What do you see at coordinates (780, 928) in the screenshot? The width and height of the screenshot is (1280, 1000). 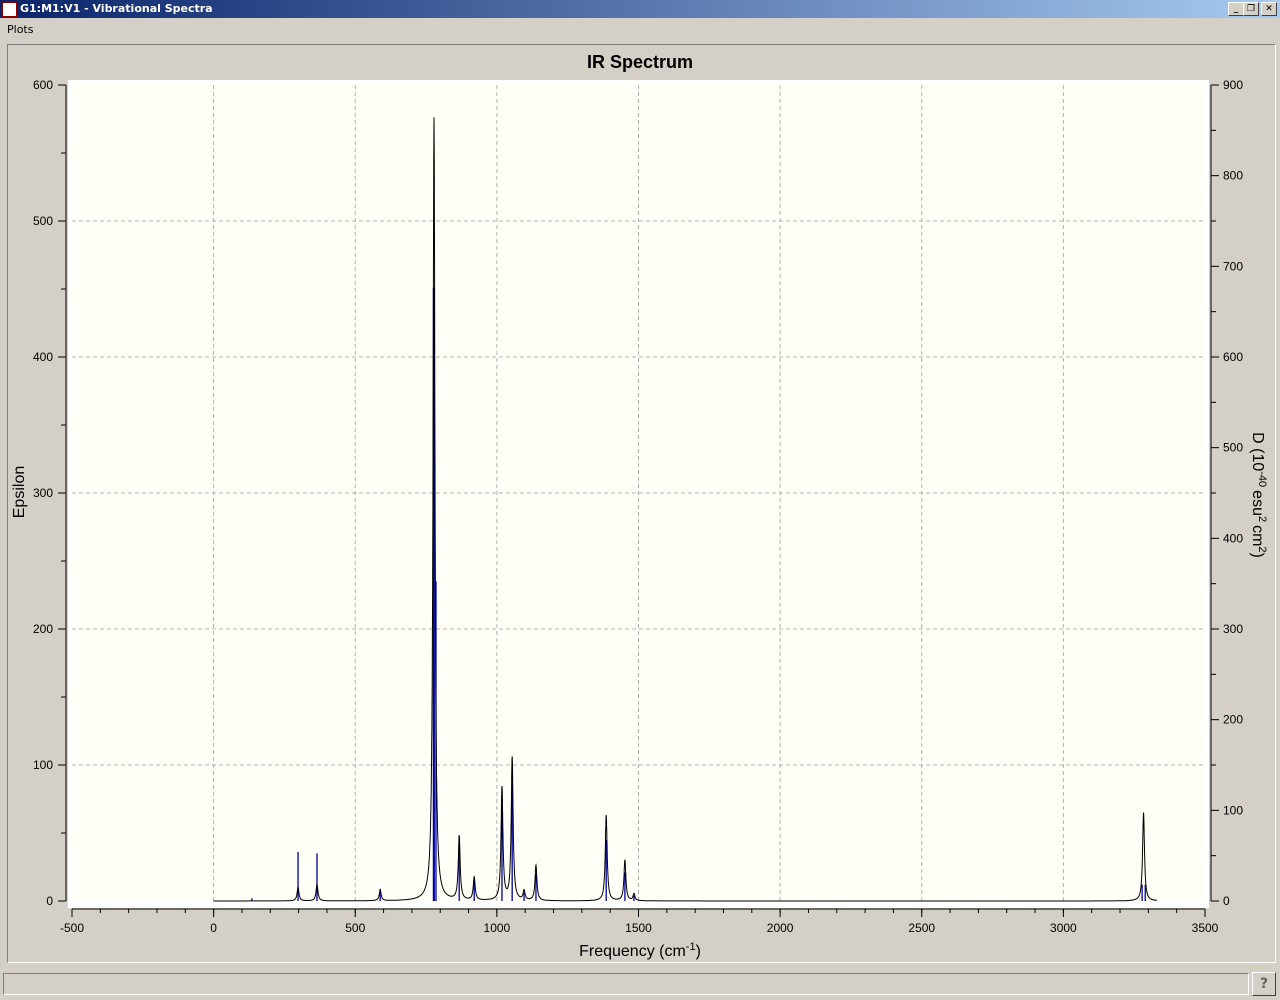 I see `x-tick-label: 2000` at bounding box center [780, 928].